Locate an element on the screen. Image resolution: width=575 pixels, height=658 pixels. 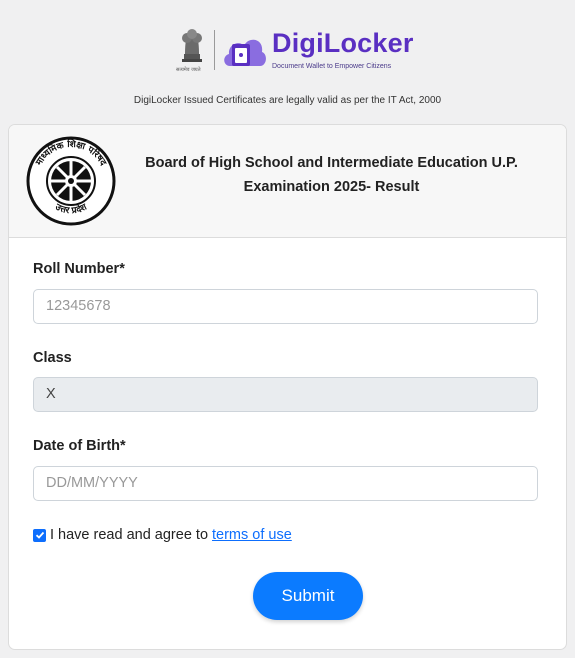
roll-number-label: Roll Number* is located at coordinates (79, 269).